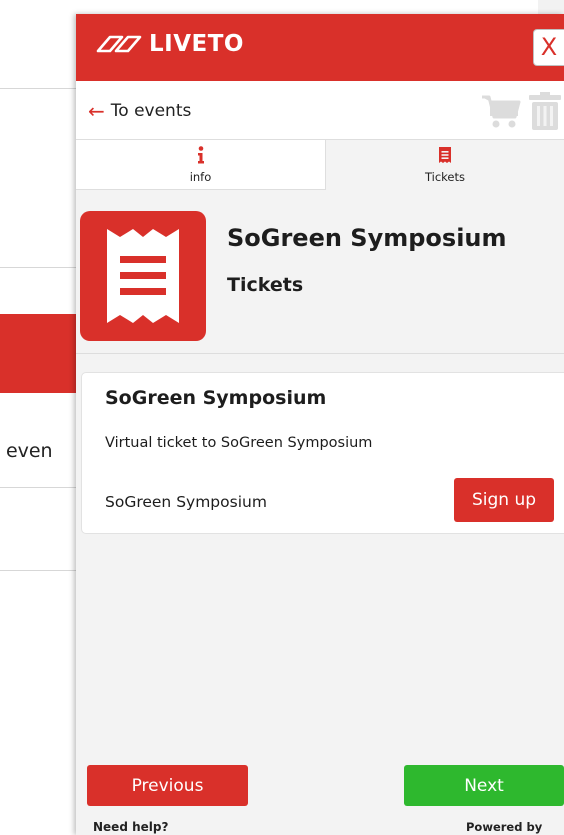 This screenshot has height=835, width=564. What do you see at coordinates (320, 47) in the screenshot?
I see `widget-header: LIVETO X` at bounding box center [320, 47].